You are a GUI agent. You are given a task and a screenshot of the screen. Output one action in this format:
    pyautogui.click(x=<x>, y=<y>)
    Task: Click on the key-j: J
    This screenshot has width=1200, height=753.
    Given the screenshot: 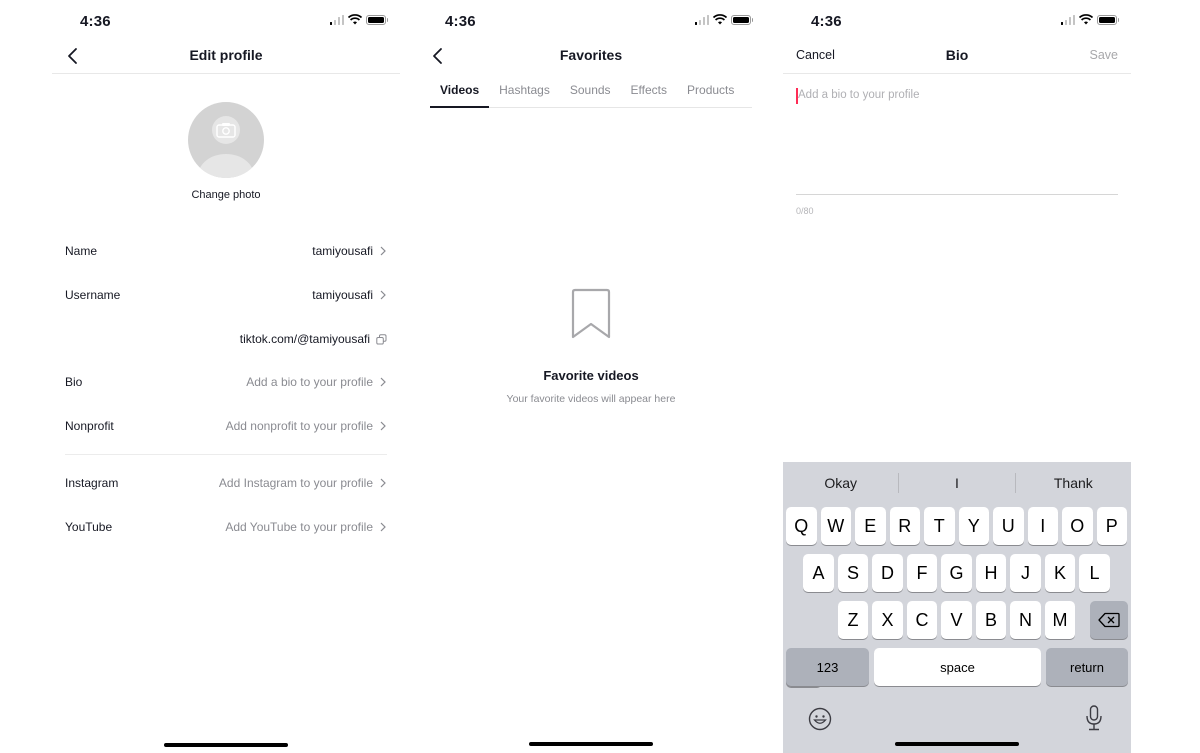 What is the action you would take?
    pyautogui.click(x=1025, y=573)
    